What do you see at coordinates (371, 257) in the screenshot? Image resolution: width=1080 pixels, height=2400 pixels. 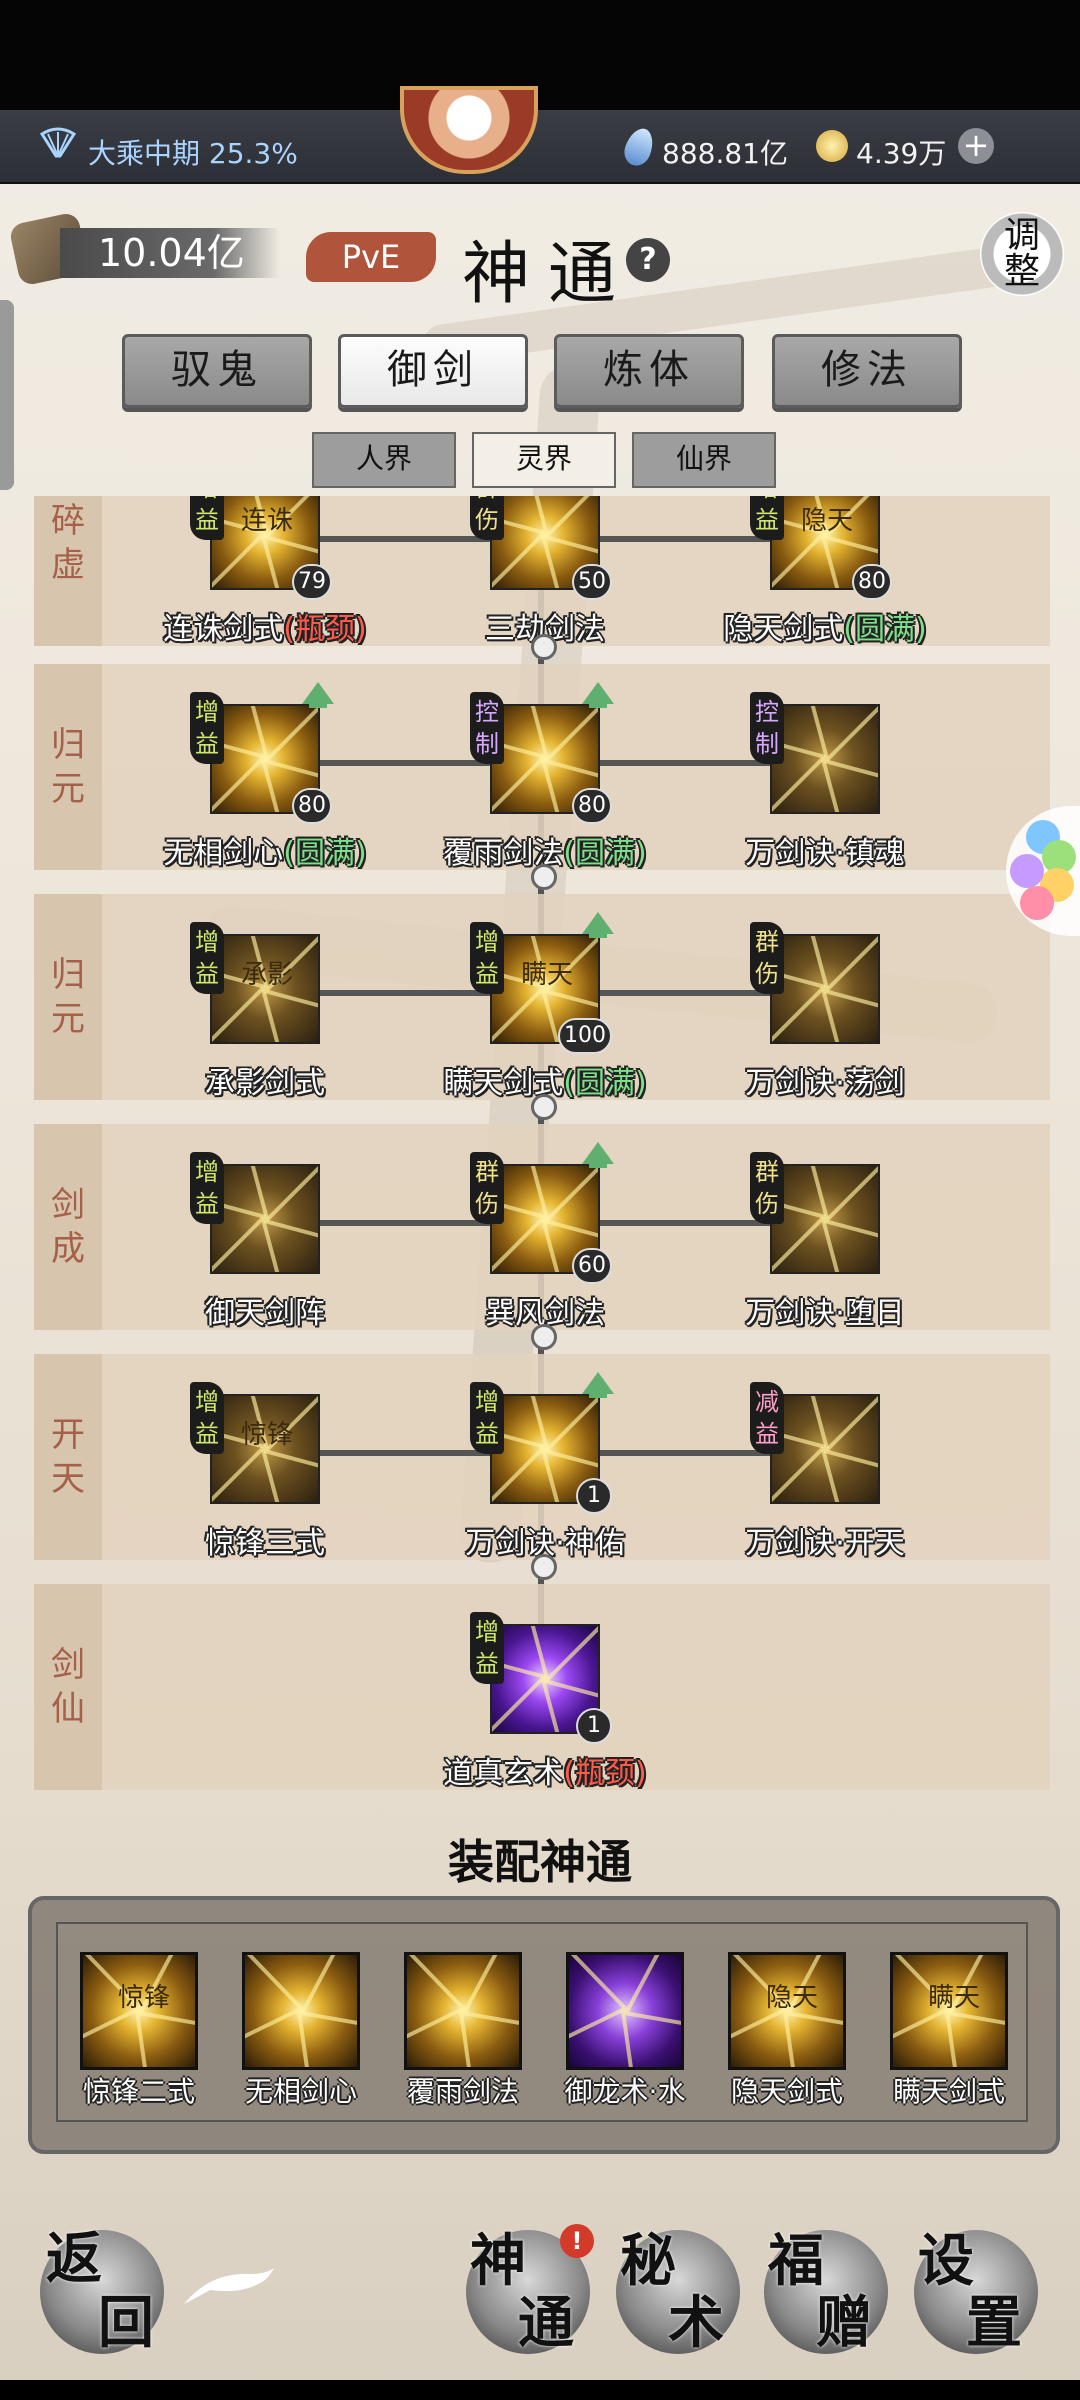 I see `pve-mode-badge: PvE` at bounding box center [371, 257].